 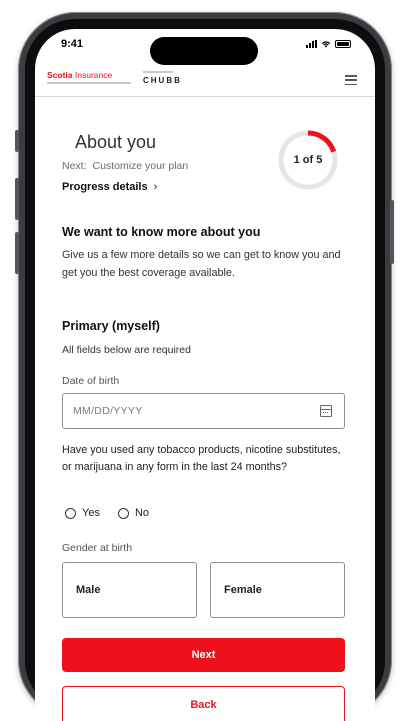 What do you see at coordinates (126, 350) in the screenshot?
I see `required-note: All fields below are required` at bounding box center [126, 350].